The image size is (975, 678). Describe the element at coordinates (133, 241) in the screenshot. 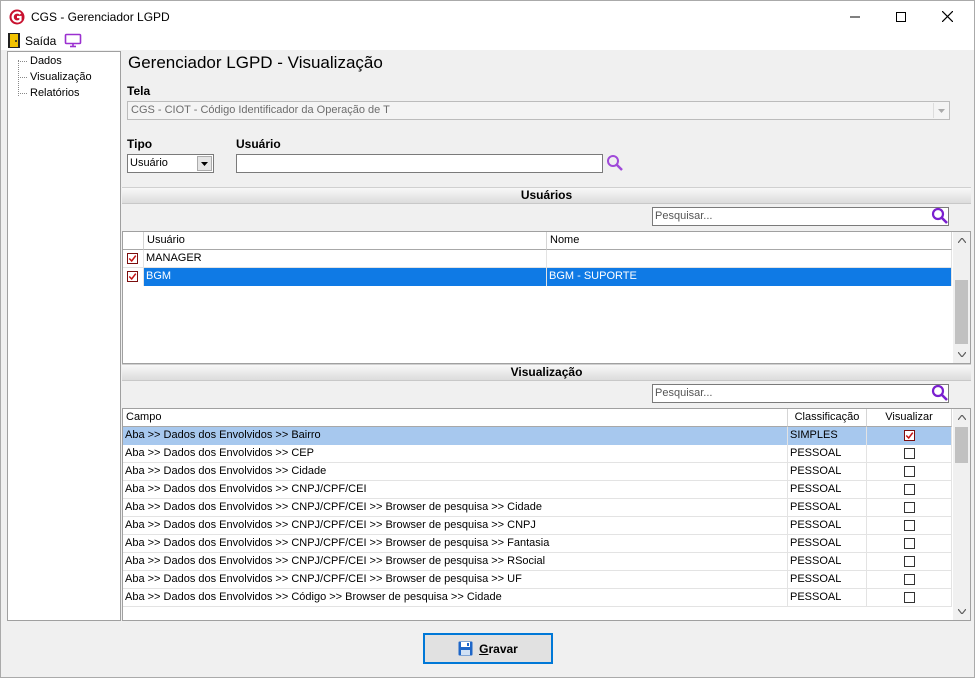

I see `grid-header-check` at that location.